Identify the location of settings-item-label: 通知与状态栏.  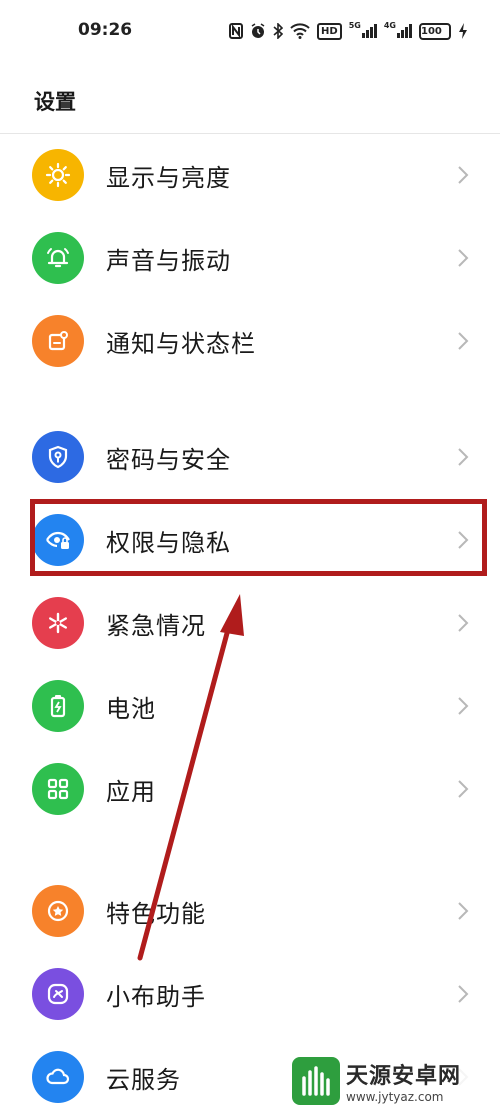
(181, 343).